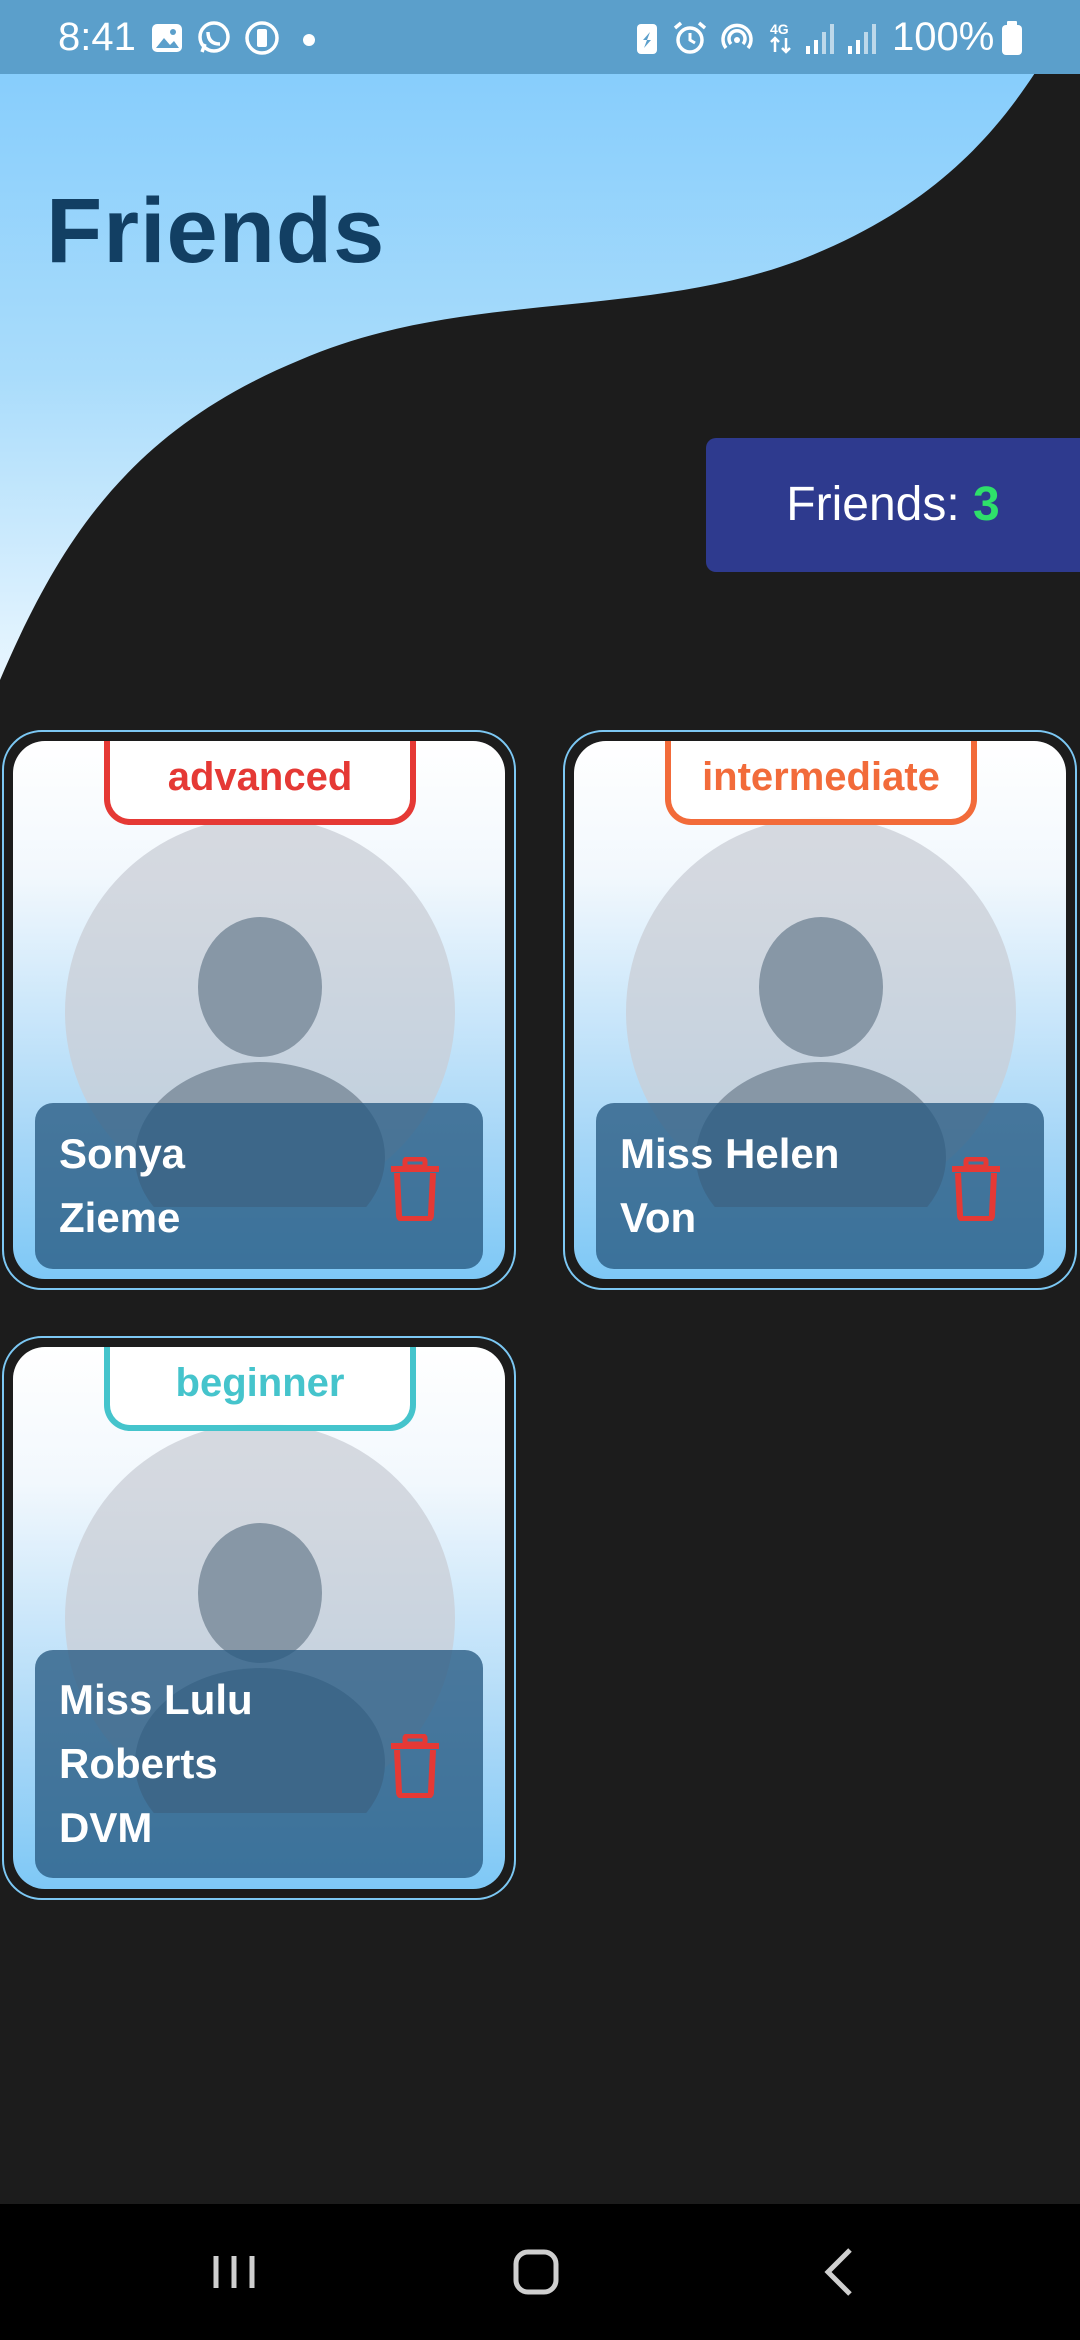  Describe the element at coordinates (780, 37) in the screenshot. I see `4g-icon: 4G` at that location.